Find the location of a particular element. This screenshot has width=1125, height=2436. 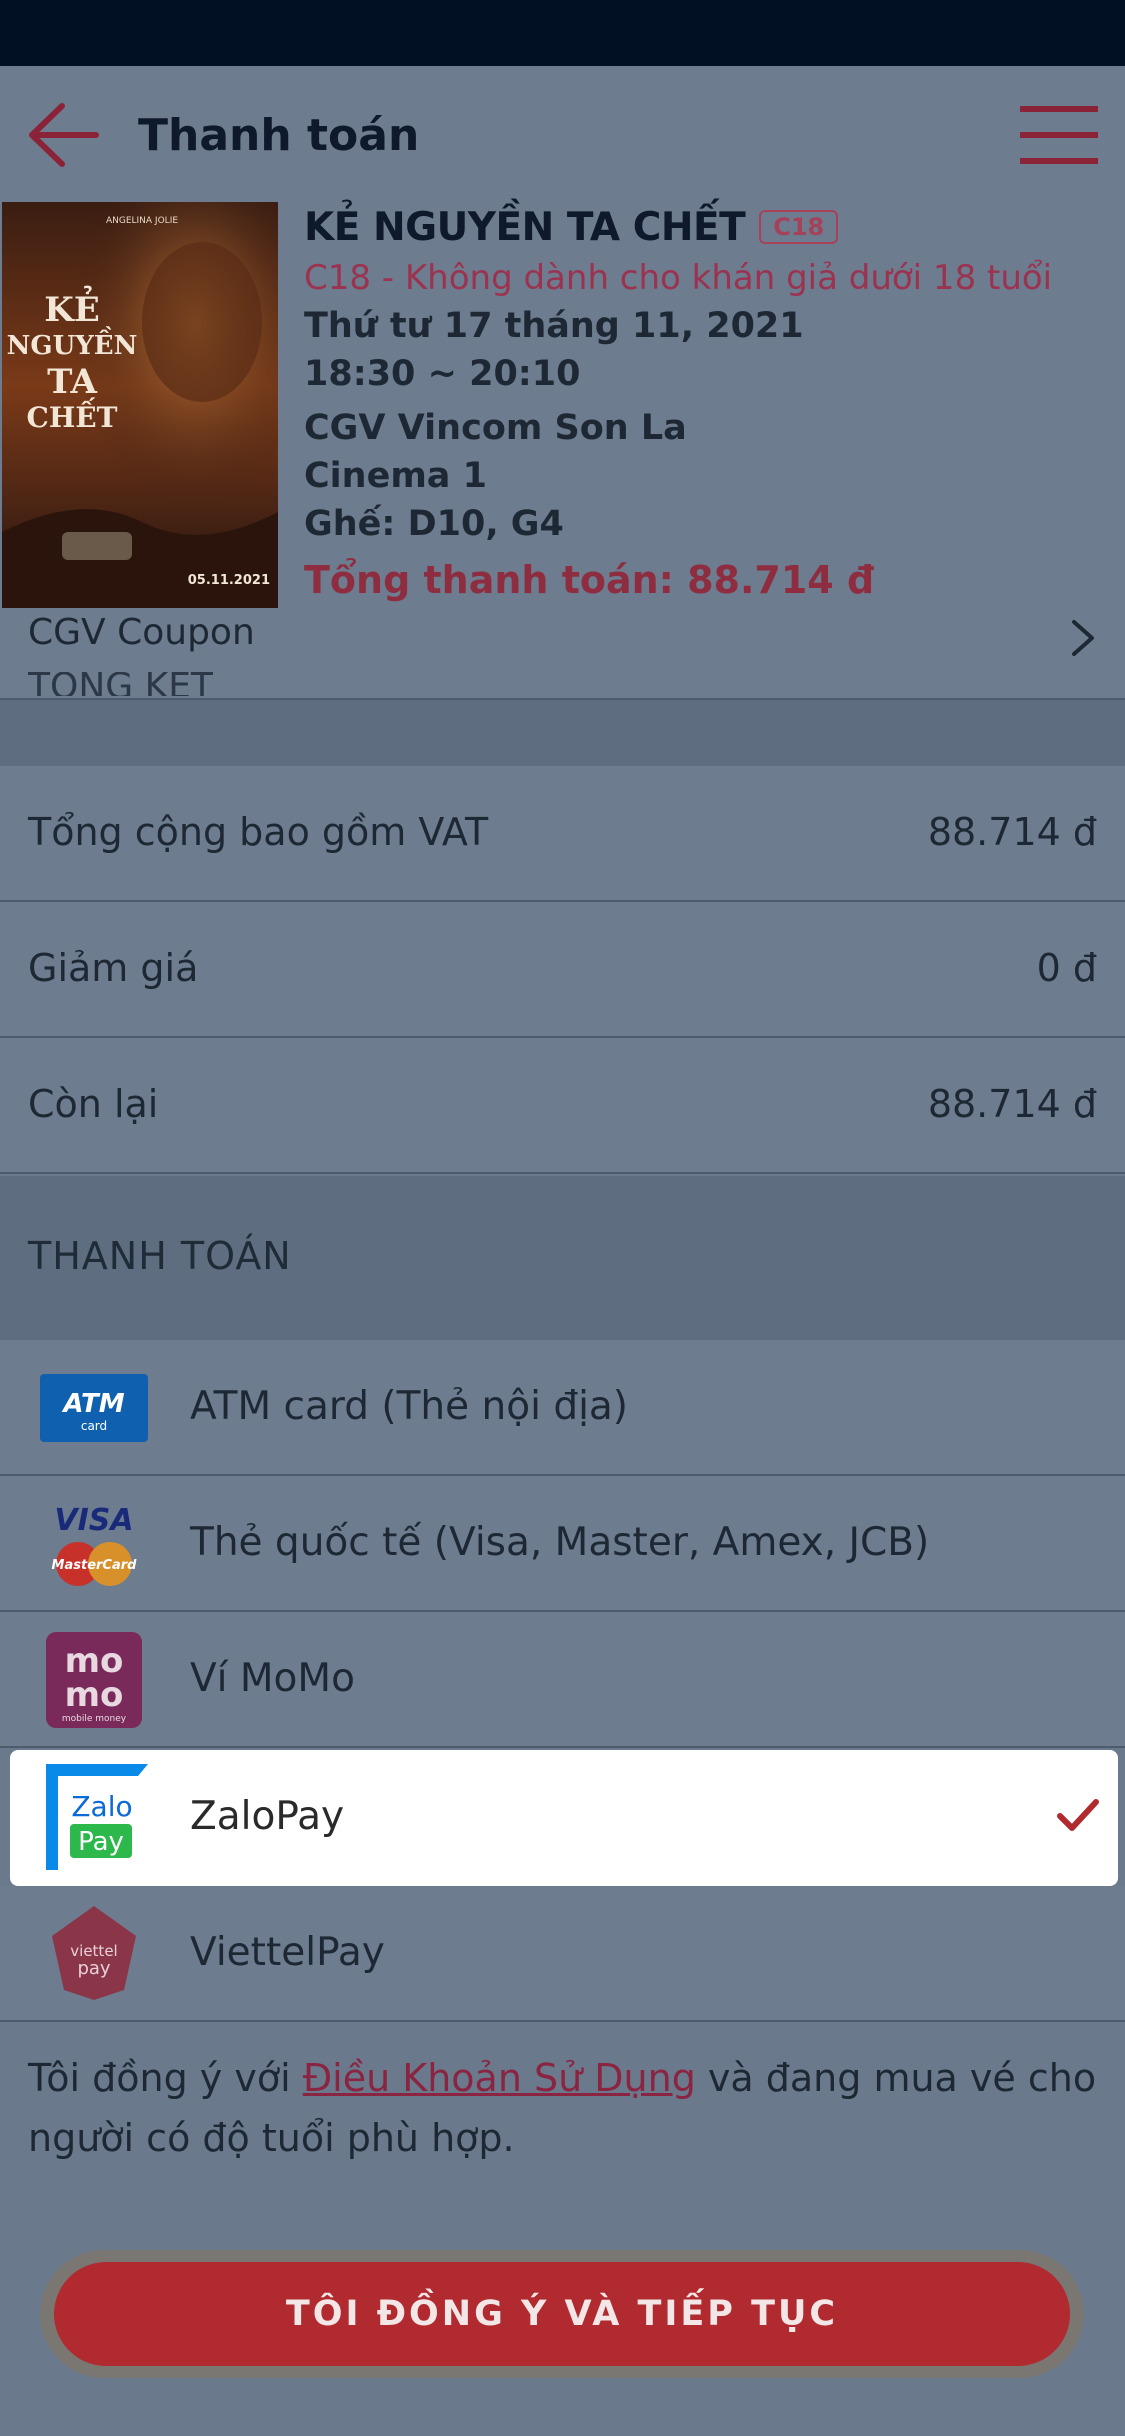

zalopay-icon: Zalo Pay is located at coordinates (96, 1817).